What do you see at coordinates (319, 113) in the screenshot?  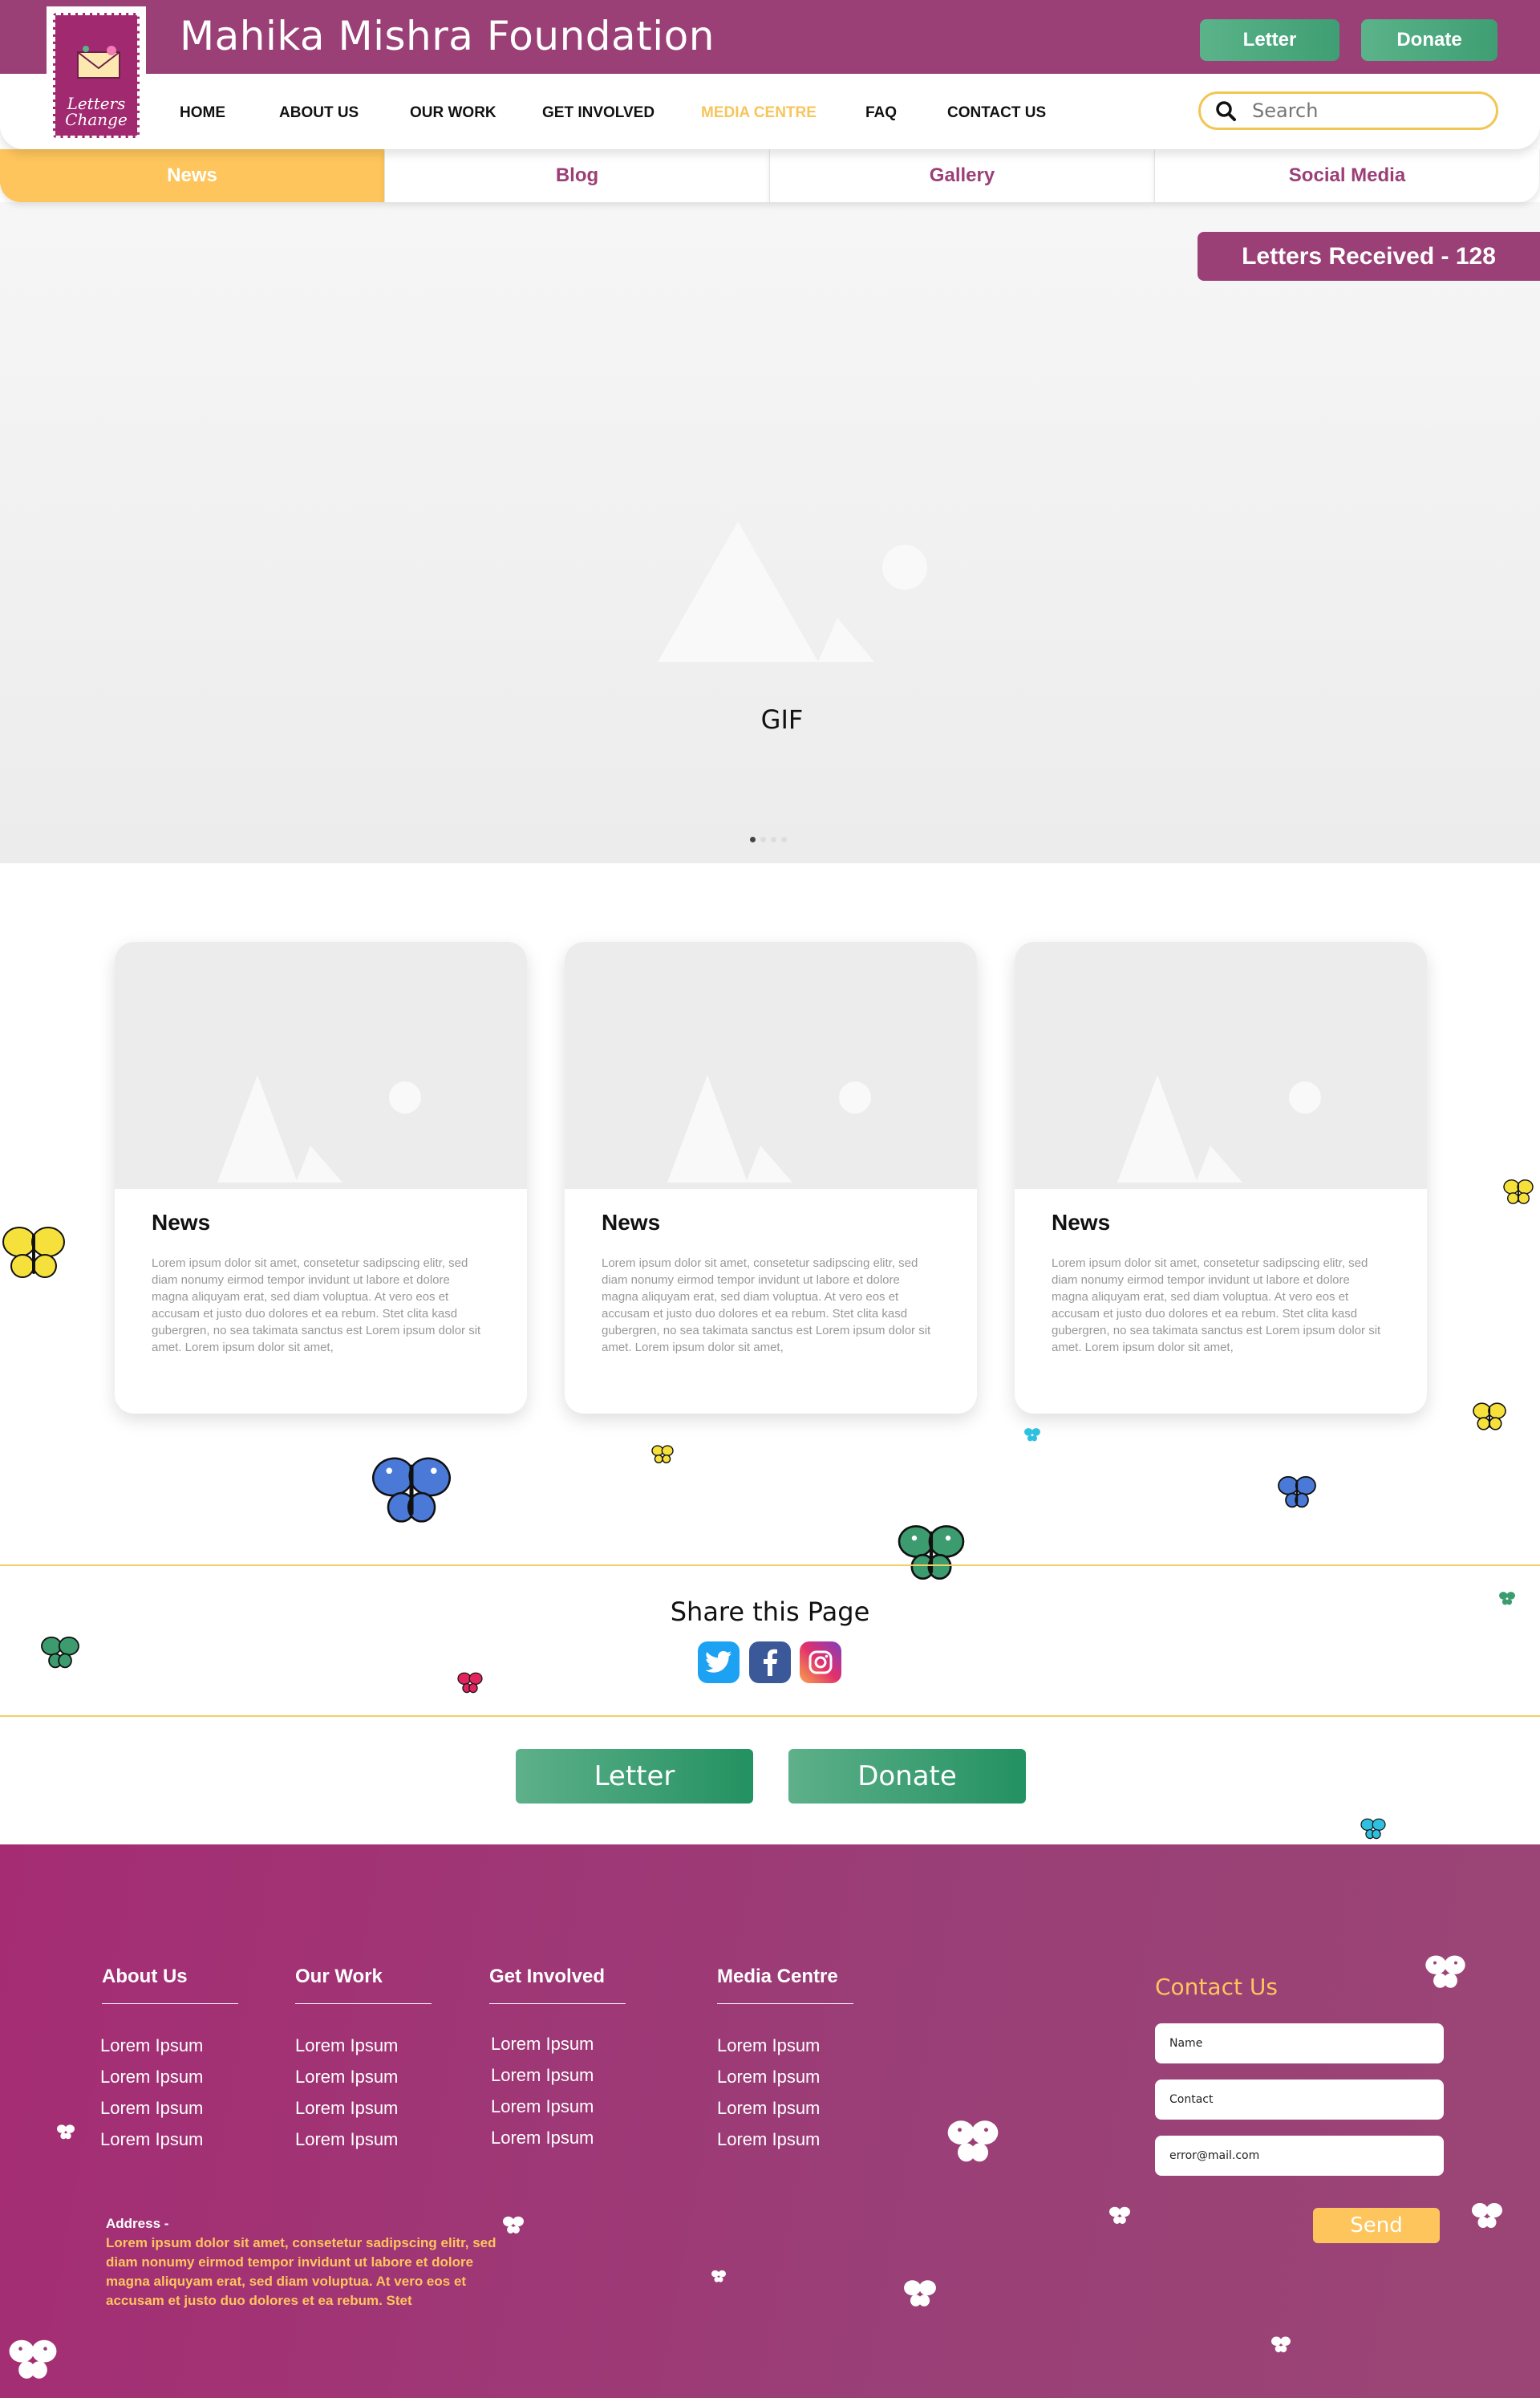 I see `nav-about-us: ABOUT US` at bounding box center [319, 113].